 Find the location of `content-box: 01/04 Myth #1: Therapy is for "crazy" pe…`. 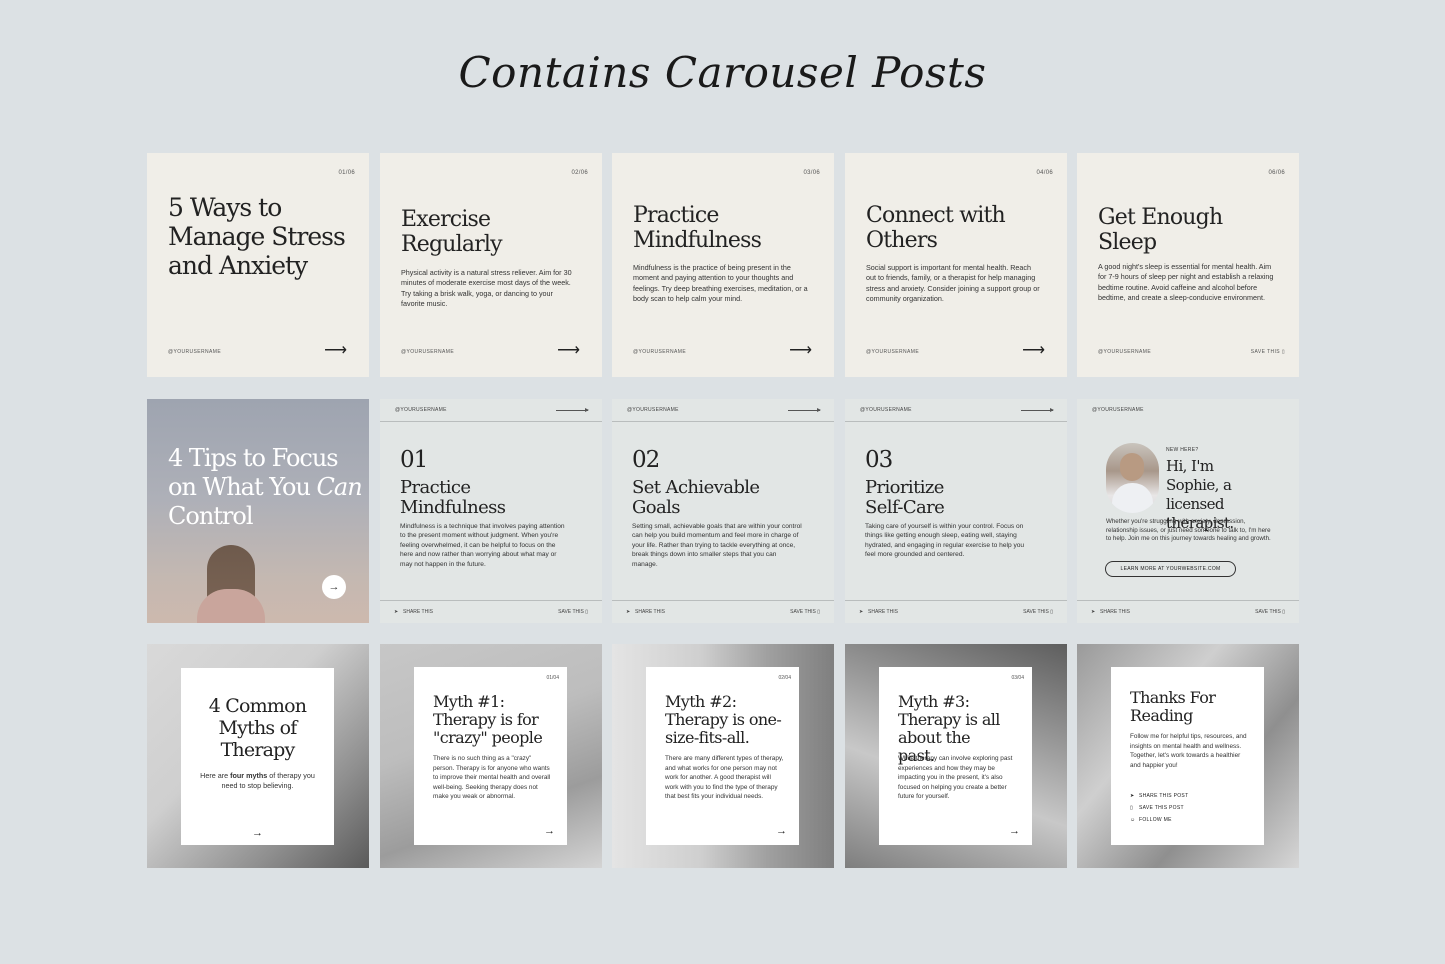

content-box: 01/04 Myth #1: Therapy is for "crazy" pe… is located at coordinates (490, 756).